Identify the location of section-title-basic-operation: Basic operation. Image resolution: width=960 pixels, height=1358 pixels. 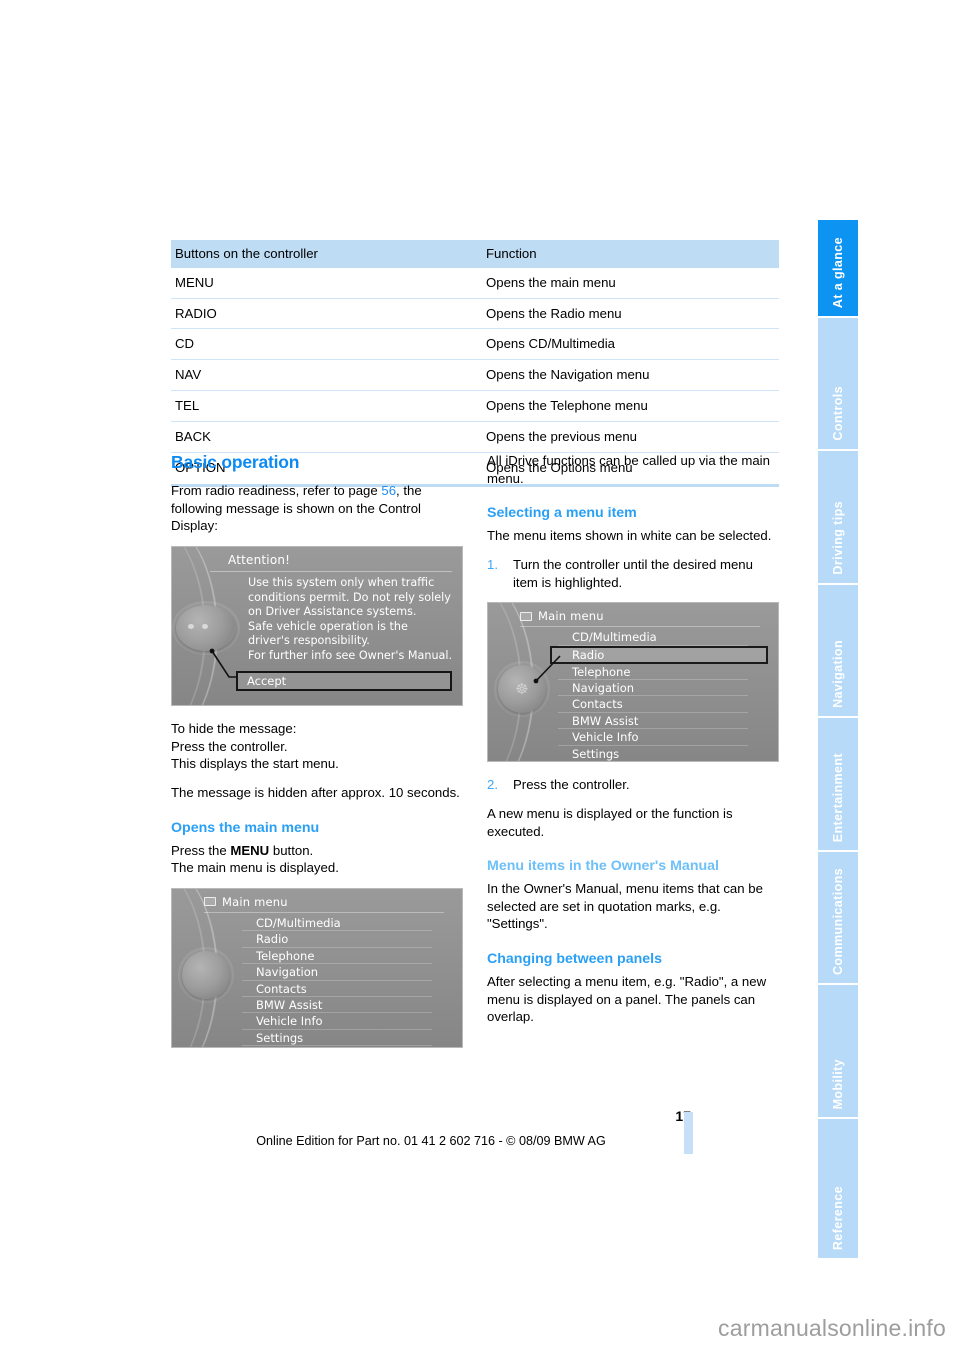
(235, 462).